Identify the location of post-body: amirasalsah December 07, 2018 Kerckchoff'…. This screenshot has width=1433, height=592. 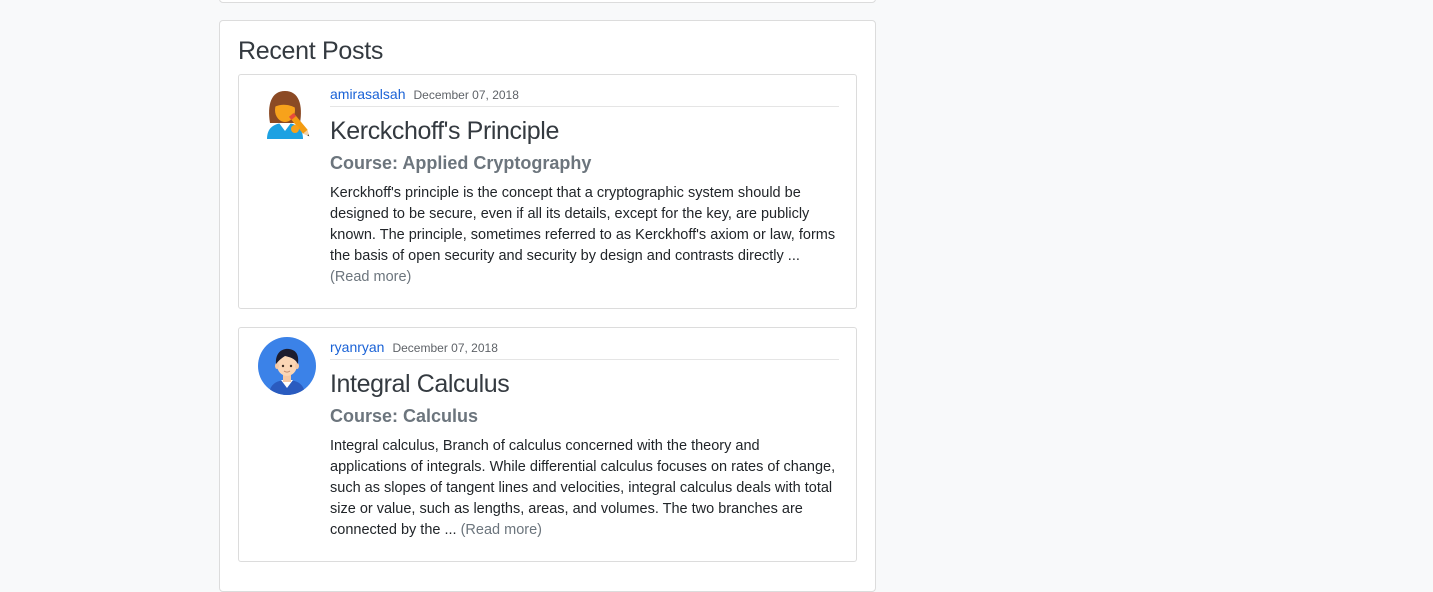
(584, 187).